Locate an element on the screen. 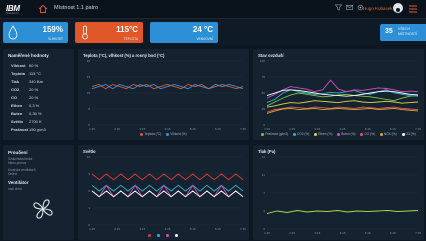 The width and height of the screenshot is (426, 241). fan-title: Ventilátor is located at coordinates (18, 182).